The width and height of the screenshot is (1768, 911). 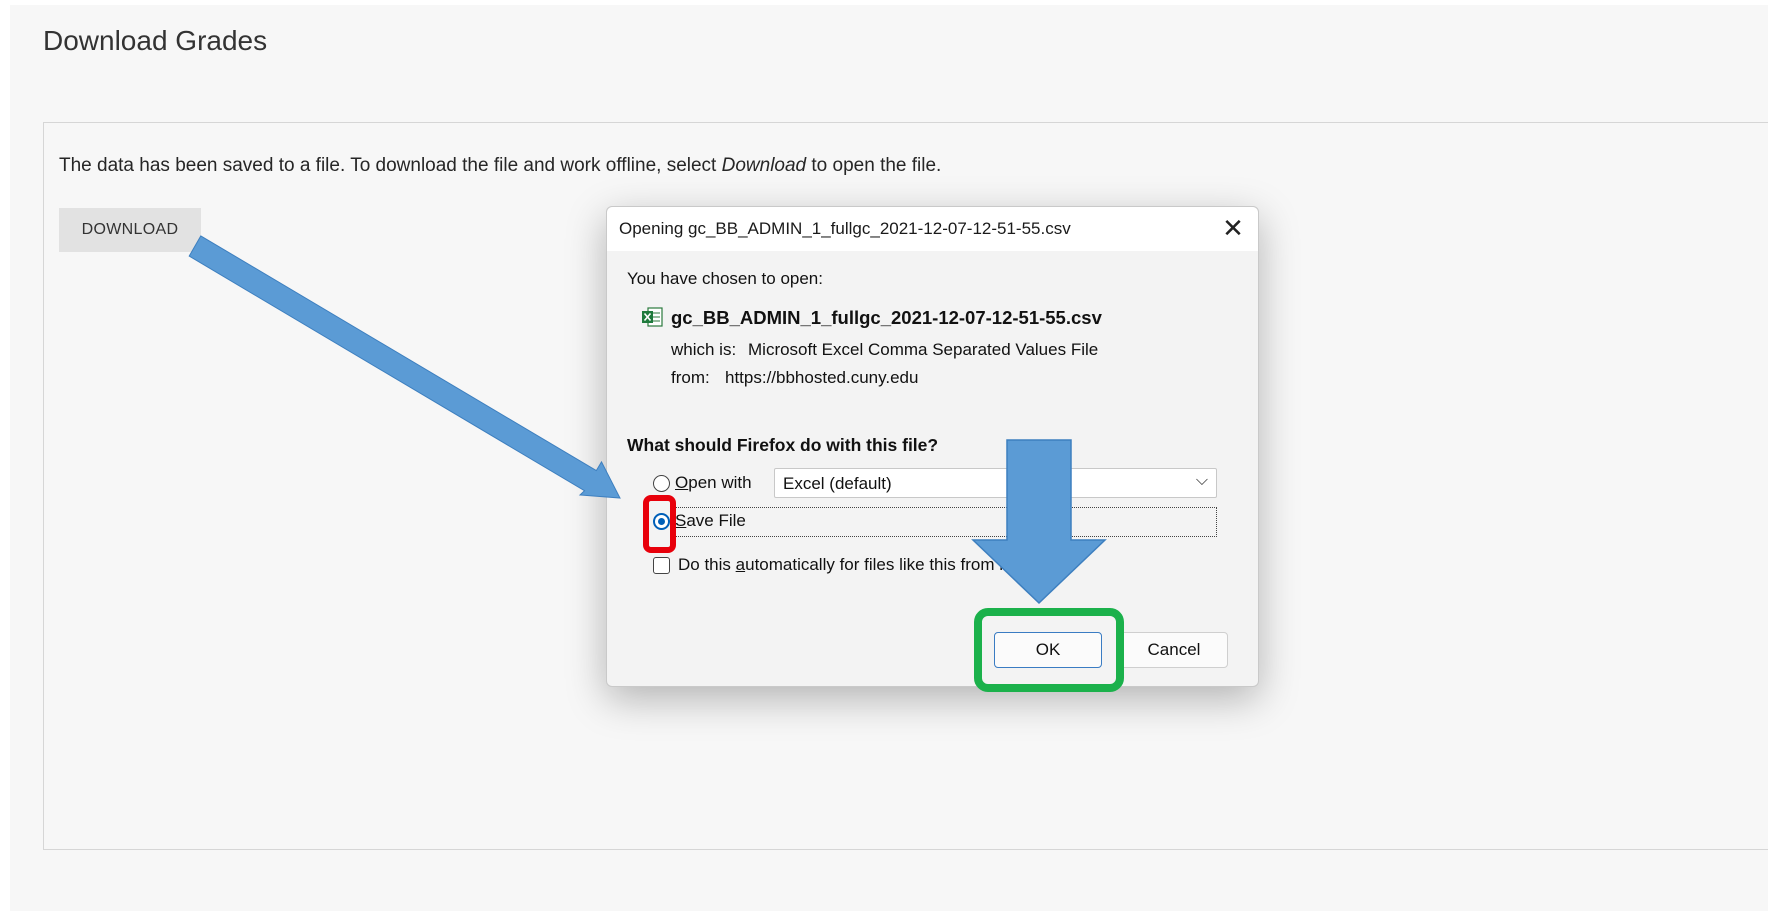 What do you see at coordinates (652, 317) in the screenshot?
I see `excel-file-icon` at bounding box center [652, 317].